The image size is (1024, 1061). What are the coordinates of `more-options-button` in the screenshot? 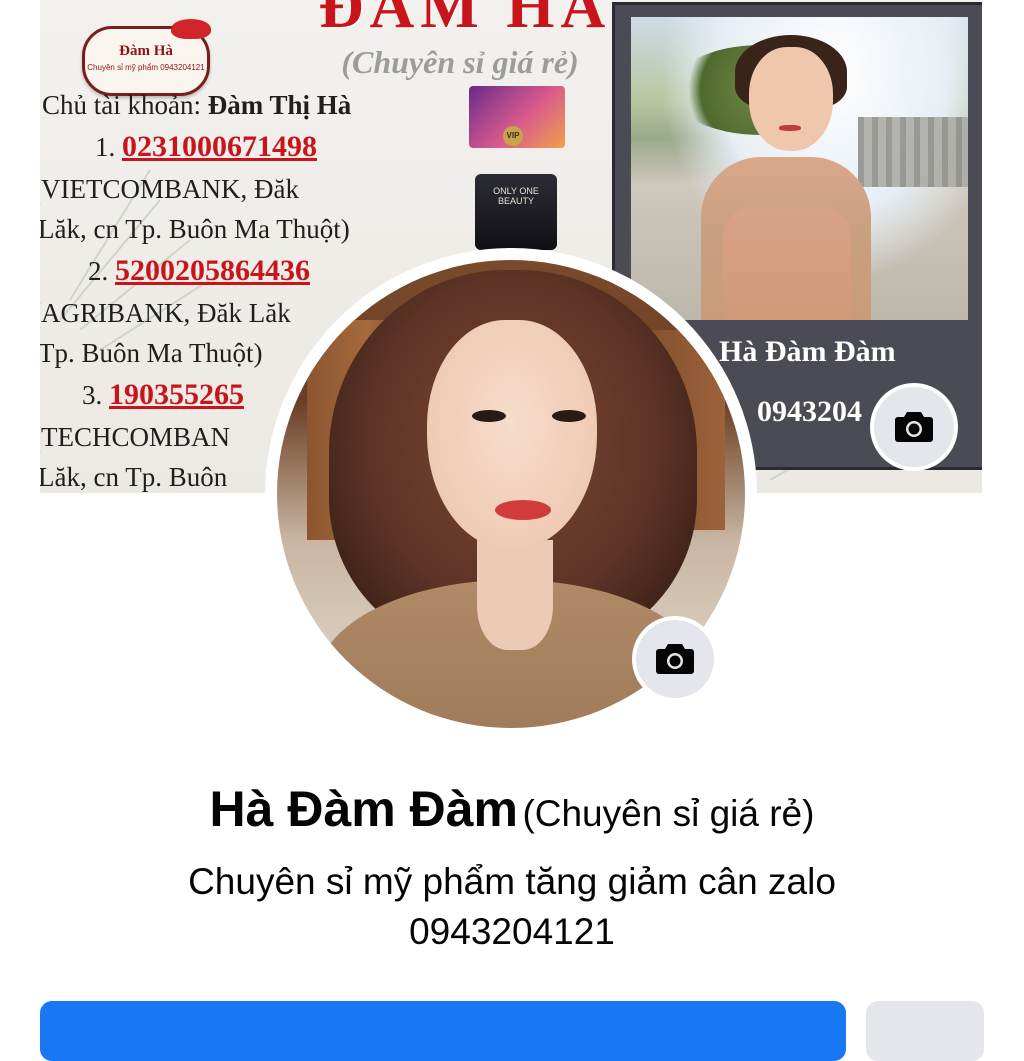 It's located at (925, 1031).